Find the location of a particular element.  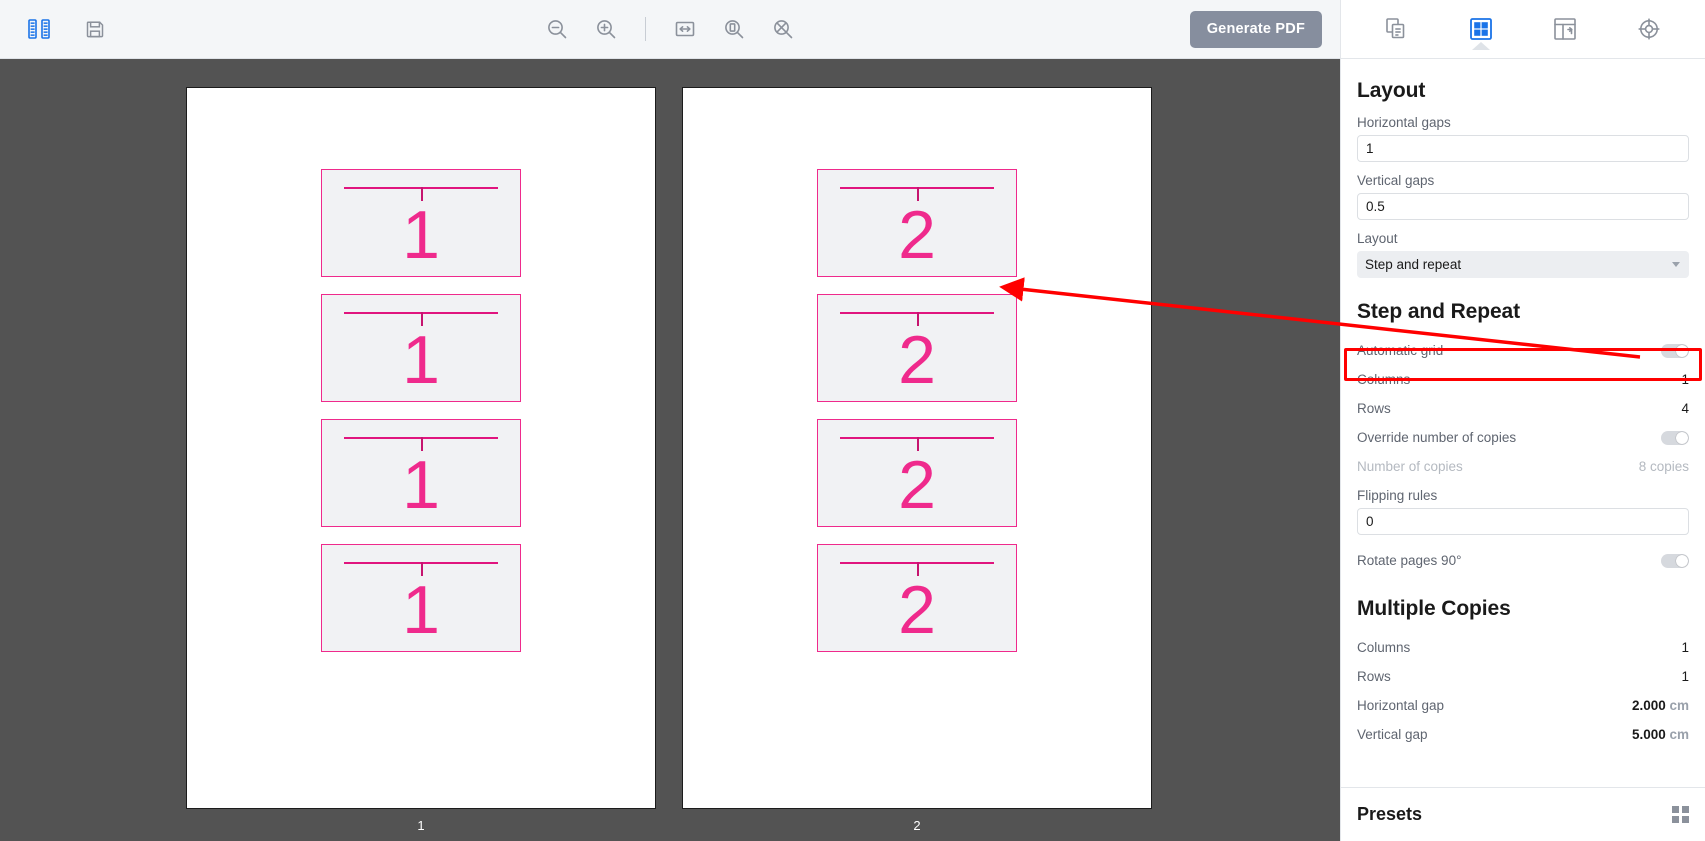

zoom-reset-glyph is located at coordinates (783, 29).